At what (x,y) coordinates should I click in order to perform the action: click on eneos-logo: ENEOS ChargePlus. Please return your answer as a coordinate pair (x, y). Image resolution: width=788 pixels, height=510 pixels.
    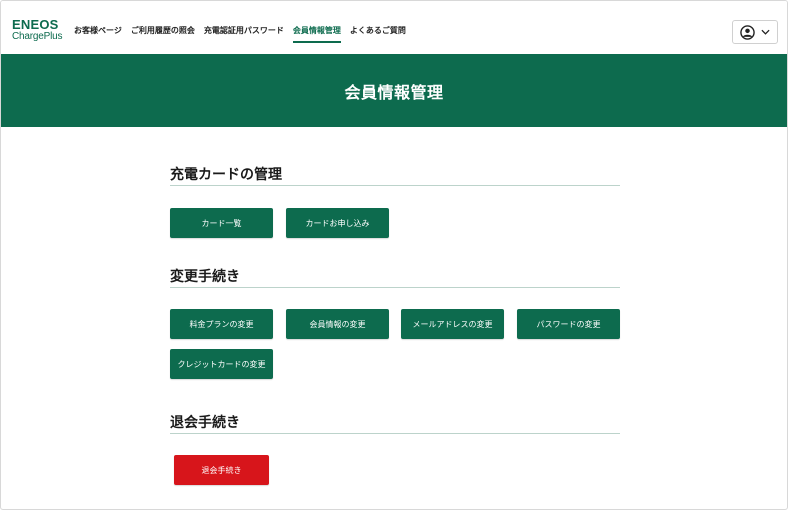
    Looking at the image, I should click on (38, 31).